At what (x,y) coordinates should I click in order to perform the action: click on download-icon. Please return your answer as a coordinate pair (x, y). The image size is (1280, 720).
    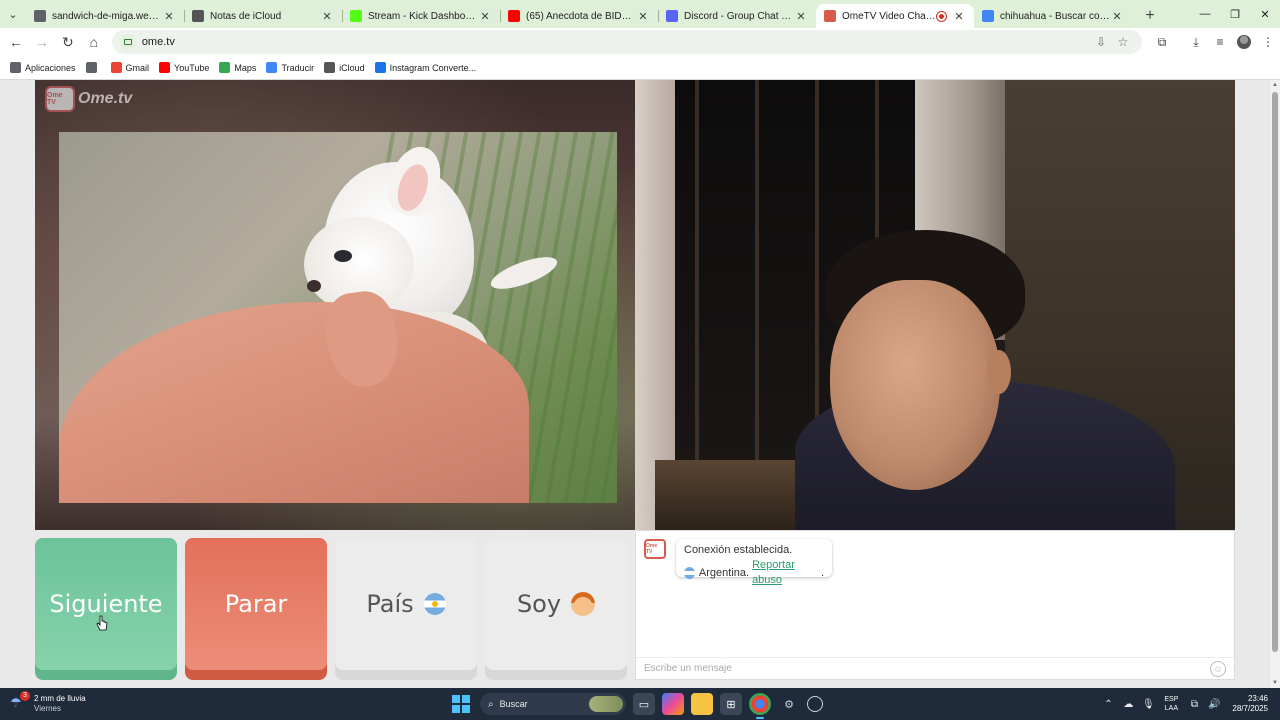
    Looking at the image, I should click on (380, 67).